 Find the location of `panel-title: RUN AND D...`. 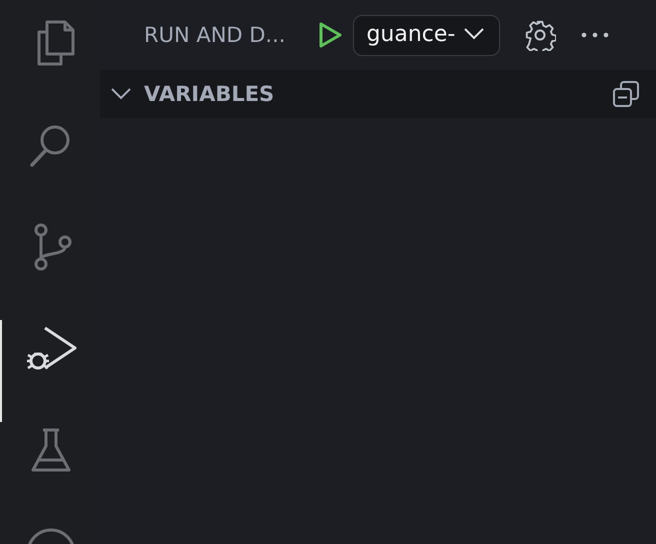

panel-title: RUN AND D... is located at coordinates (215, 35).